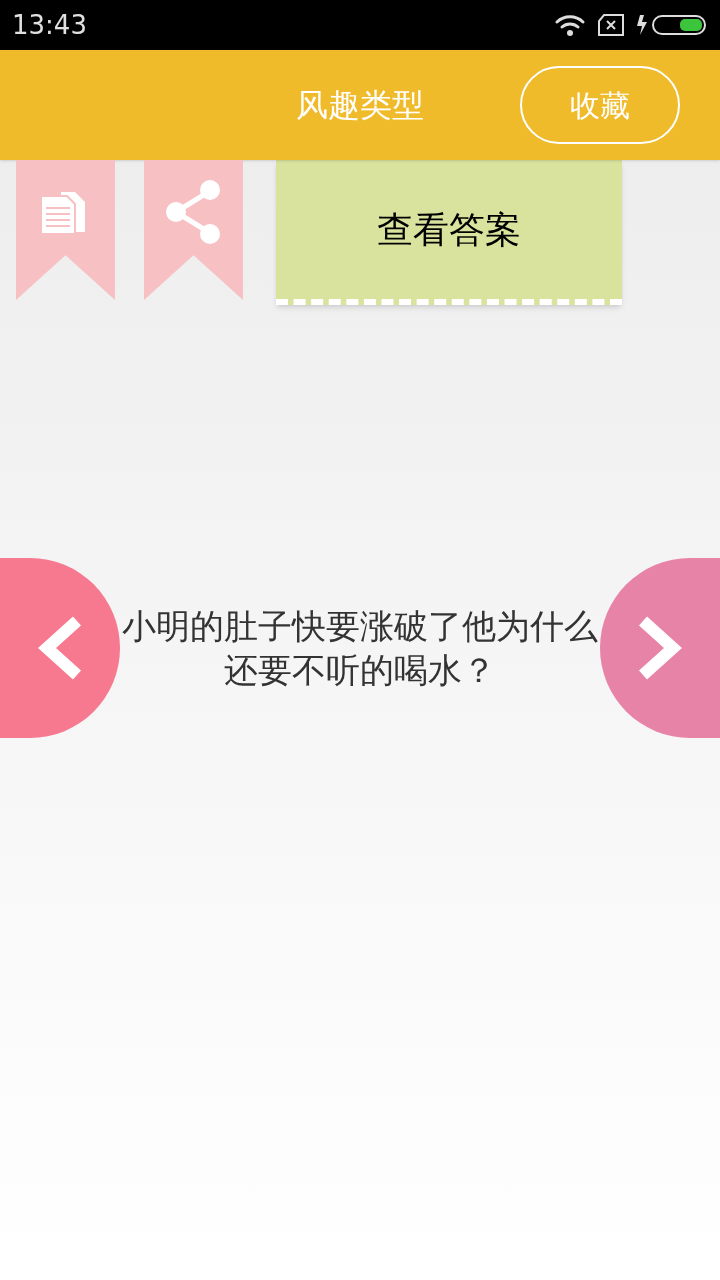 The image size is (720, 1280). I want to click on show-answer-button: 查看答案, so click(449, 232).